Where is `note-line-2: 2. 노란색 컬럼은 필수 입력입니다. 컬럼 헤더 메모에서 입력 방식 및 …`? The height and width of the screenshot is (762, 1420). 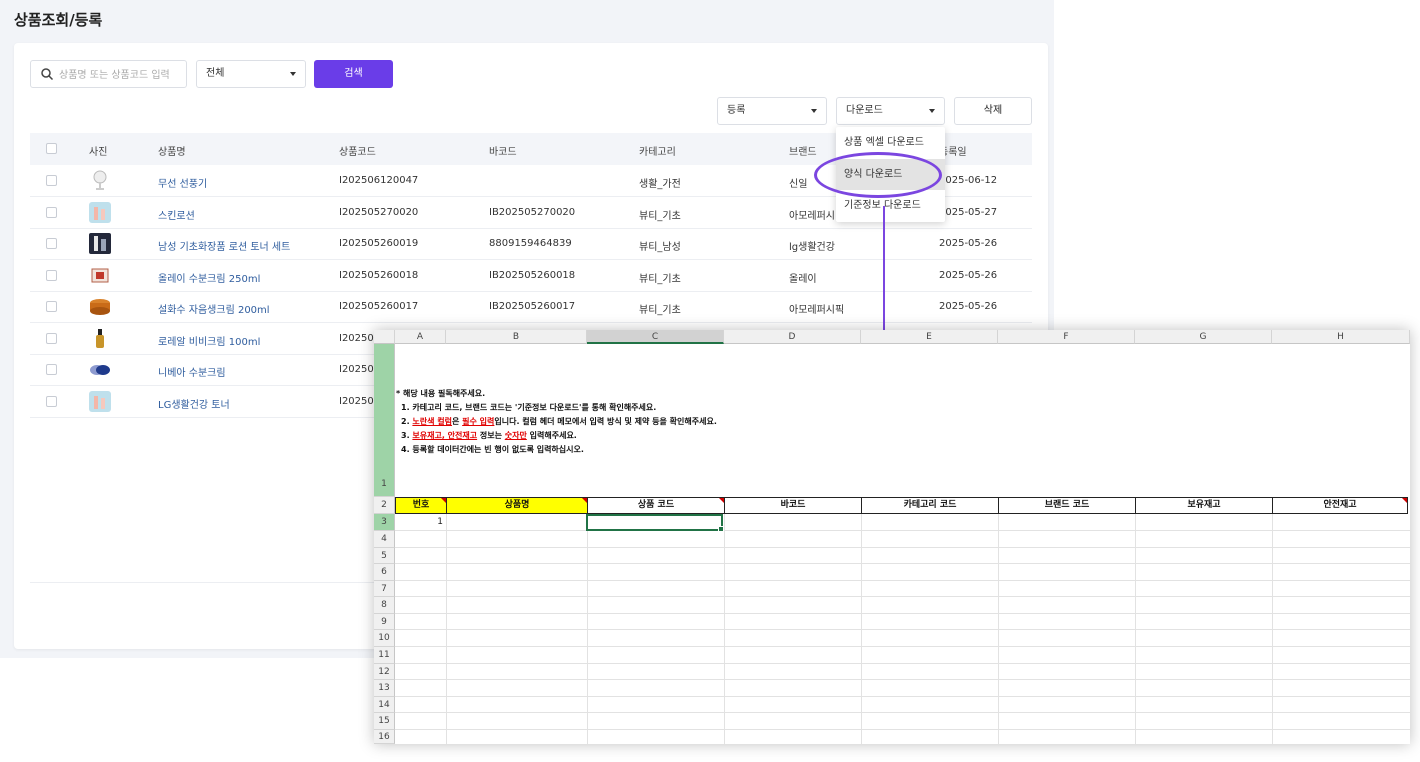 note-line-2: 2. 노란색 컬럼은 필수 입력입니다. 컬럼 헤더 메모에서 입력 방식 및 … is located at coordinates (559, 421).